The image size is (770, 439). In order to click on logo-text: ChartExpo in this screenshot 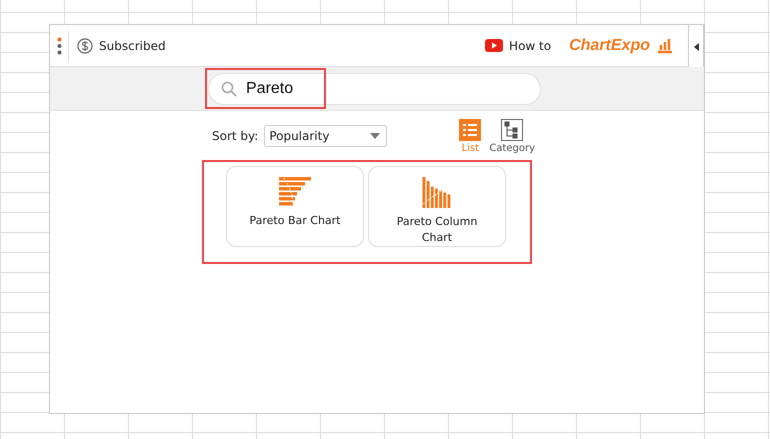, I will do `click(609, 45)`.